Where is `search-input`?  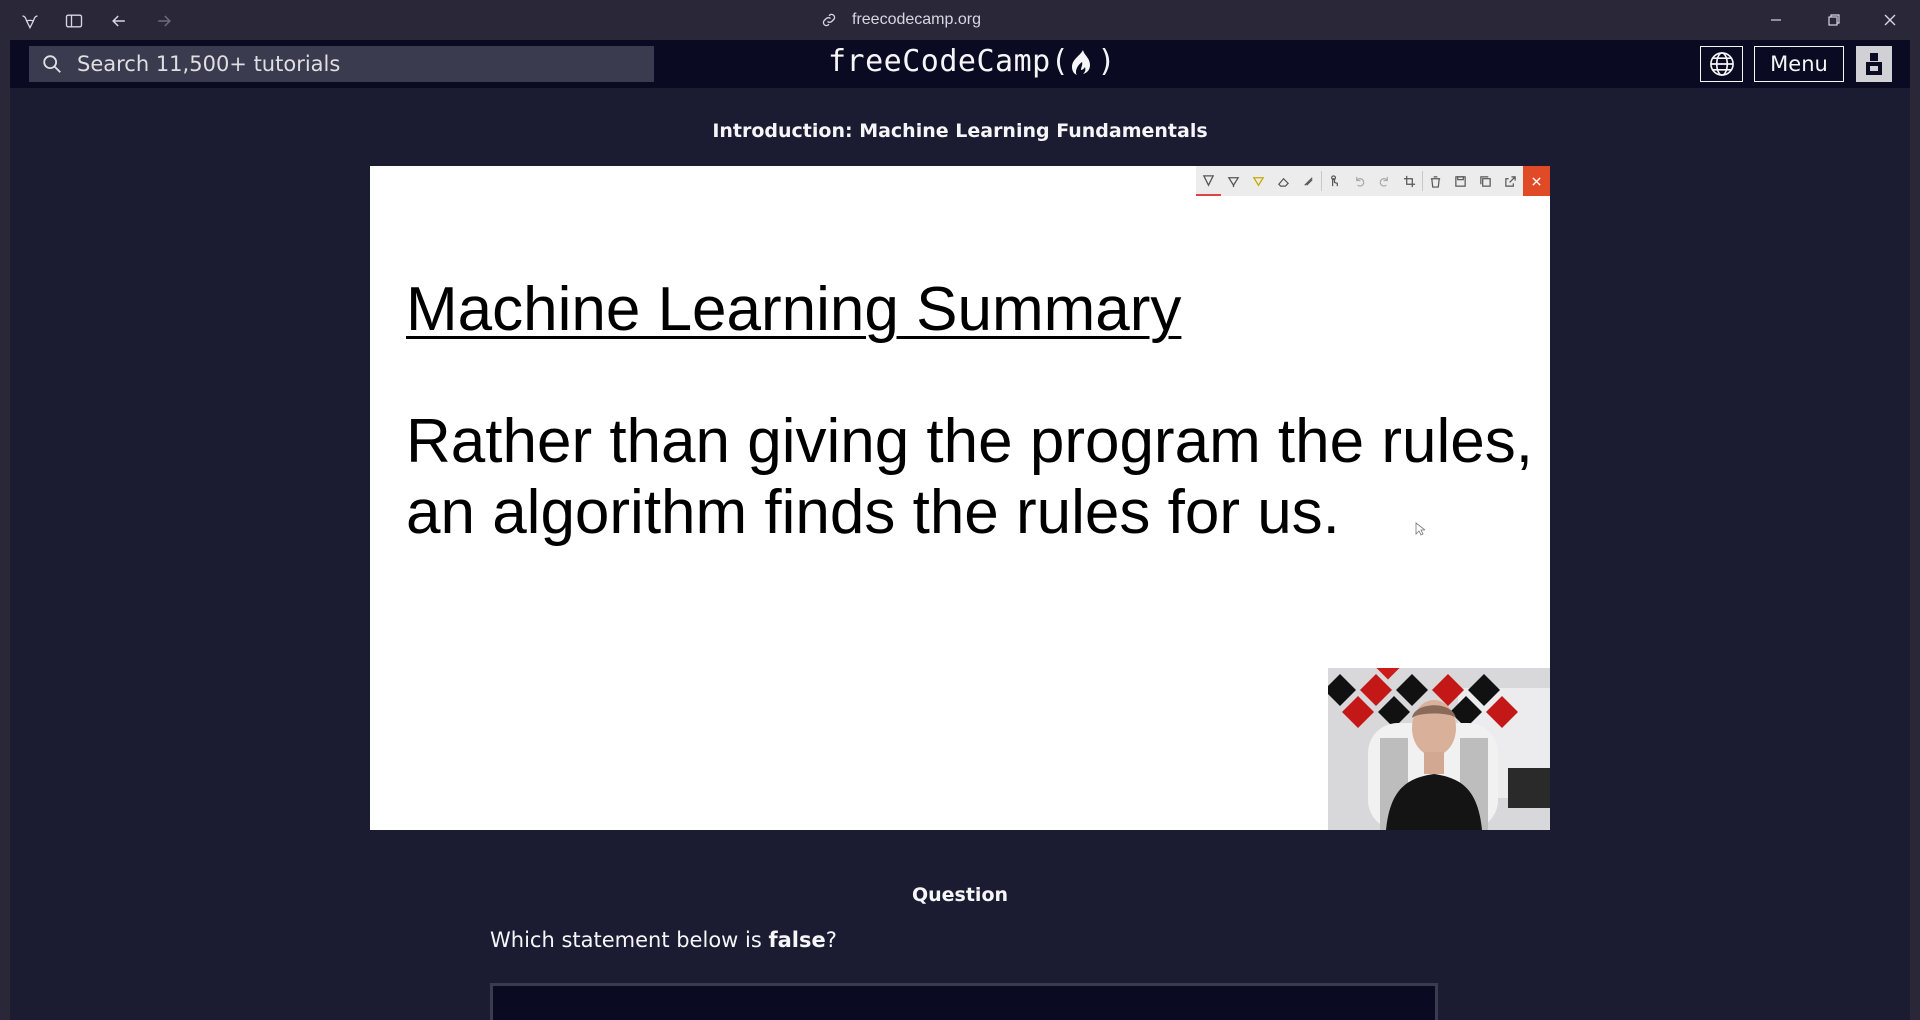
search-input is located at coordinates (357, 64).